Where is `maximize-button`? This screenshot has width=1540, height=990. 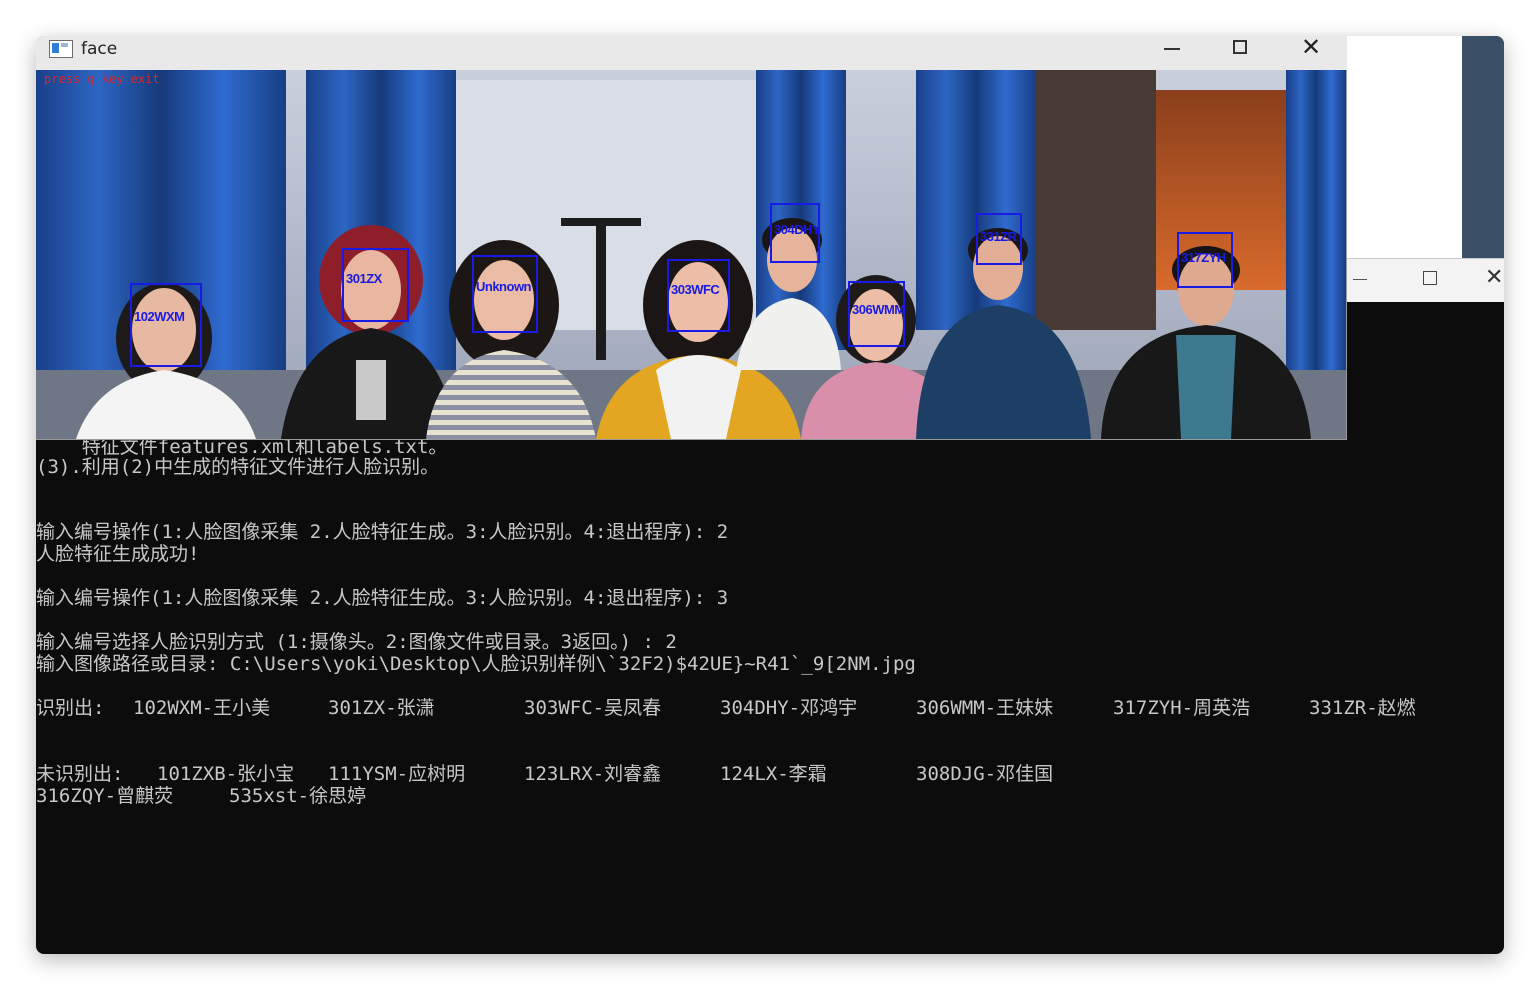
maximize-button is located at coordinates (1240, 51).